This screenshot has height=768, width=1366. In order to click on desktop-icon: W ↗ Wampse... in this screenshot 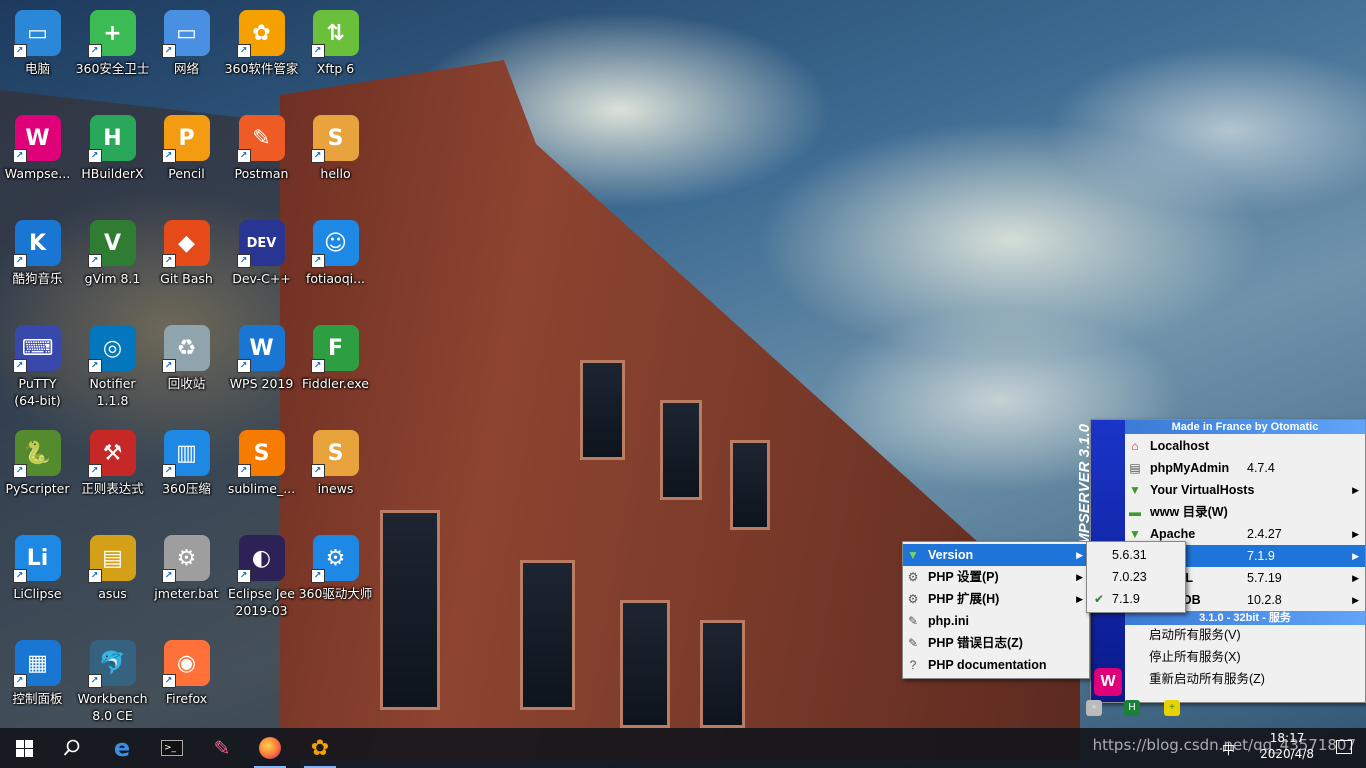, I will do `click(37, 157)`.